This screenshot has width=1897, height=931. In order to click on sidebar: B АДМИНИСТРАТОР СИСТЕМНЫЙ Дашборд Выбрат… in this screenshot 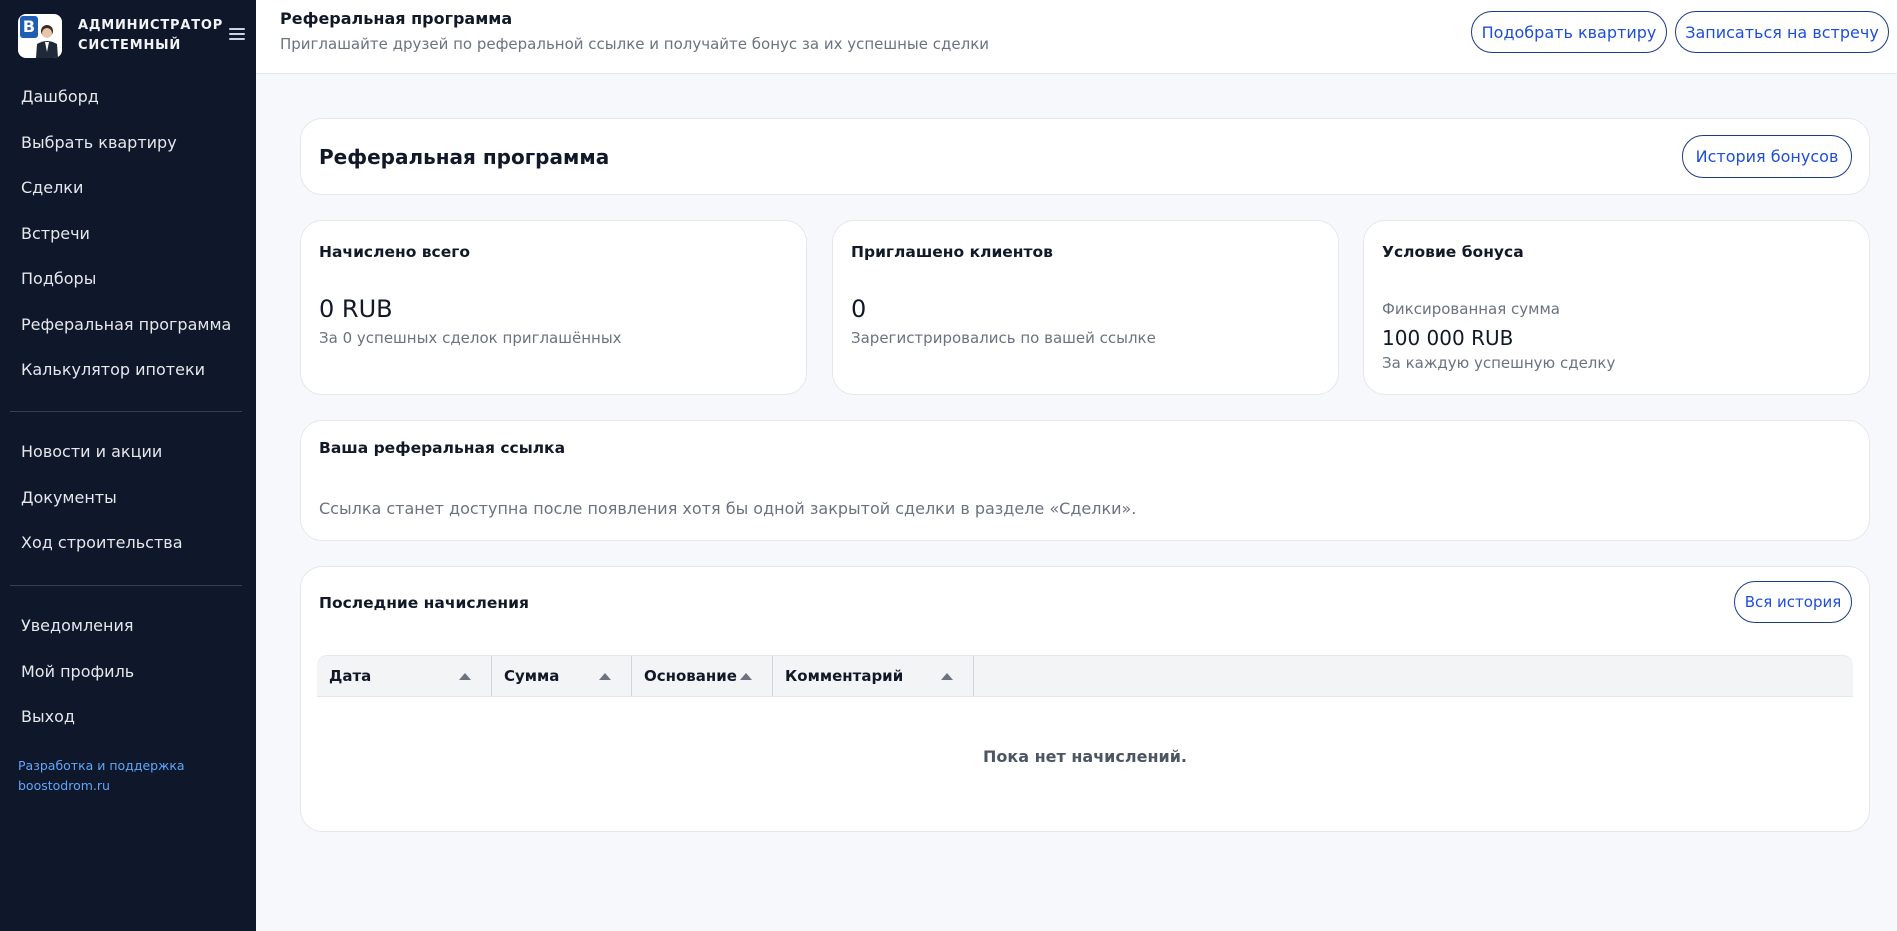, I will do `click(128, 465)`.